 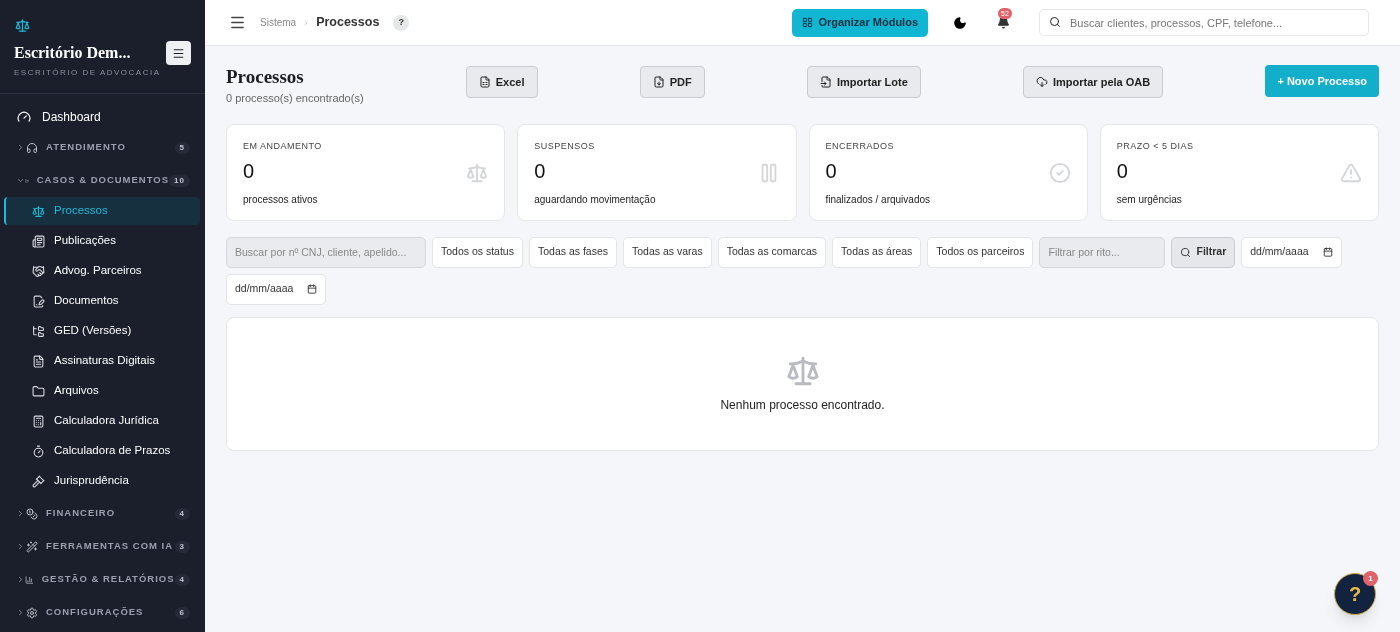 What do you see at coordinates (1003, 22) in the screenshot?
I see `bell-icon` at bounding box center [1003, 22].